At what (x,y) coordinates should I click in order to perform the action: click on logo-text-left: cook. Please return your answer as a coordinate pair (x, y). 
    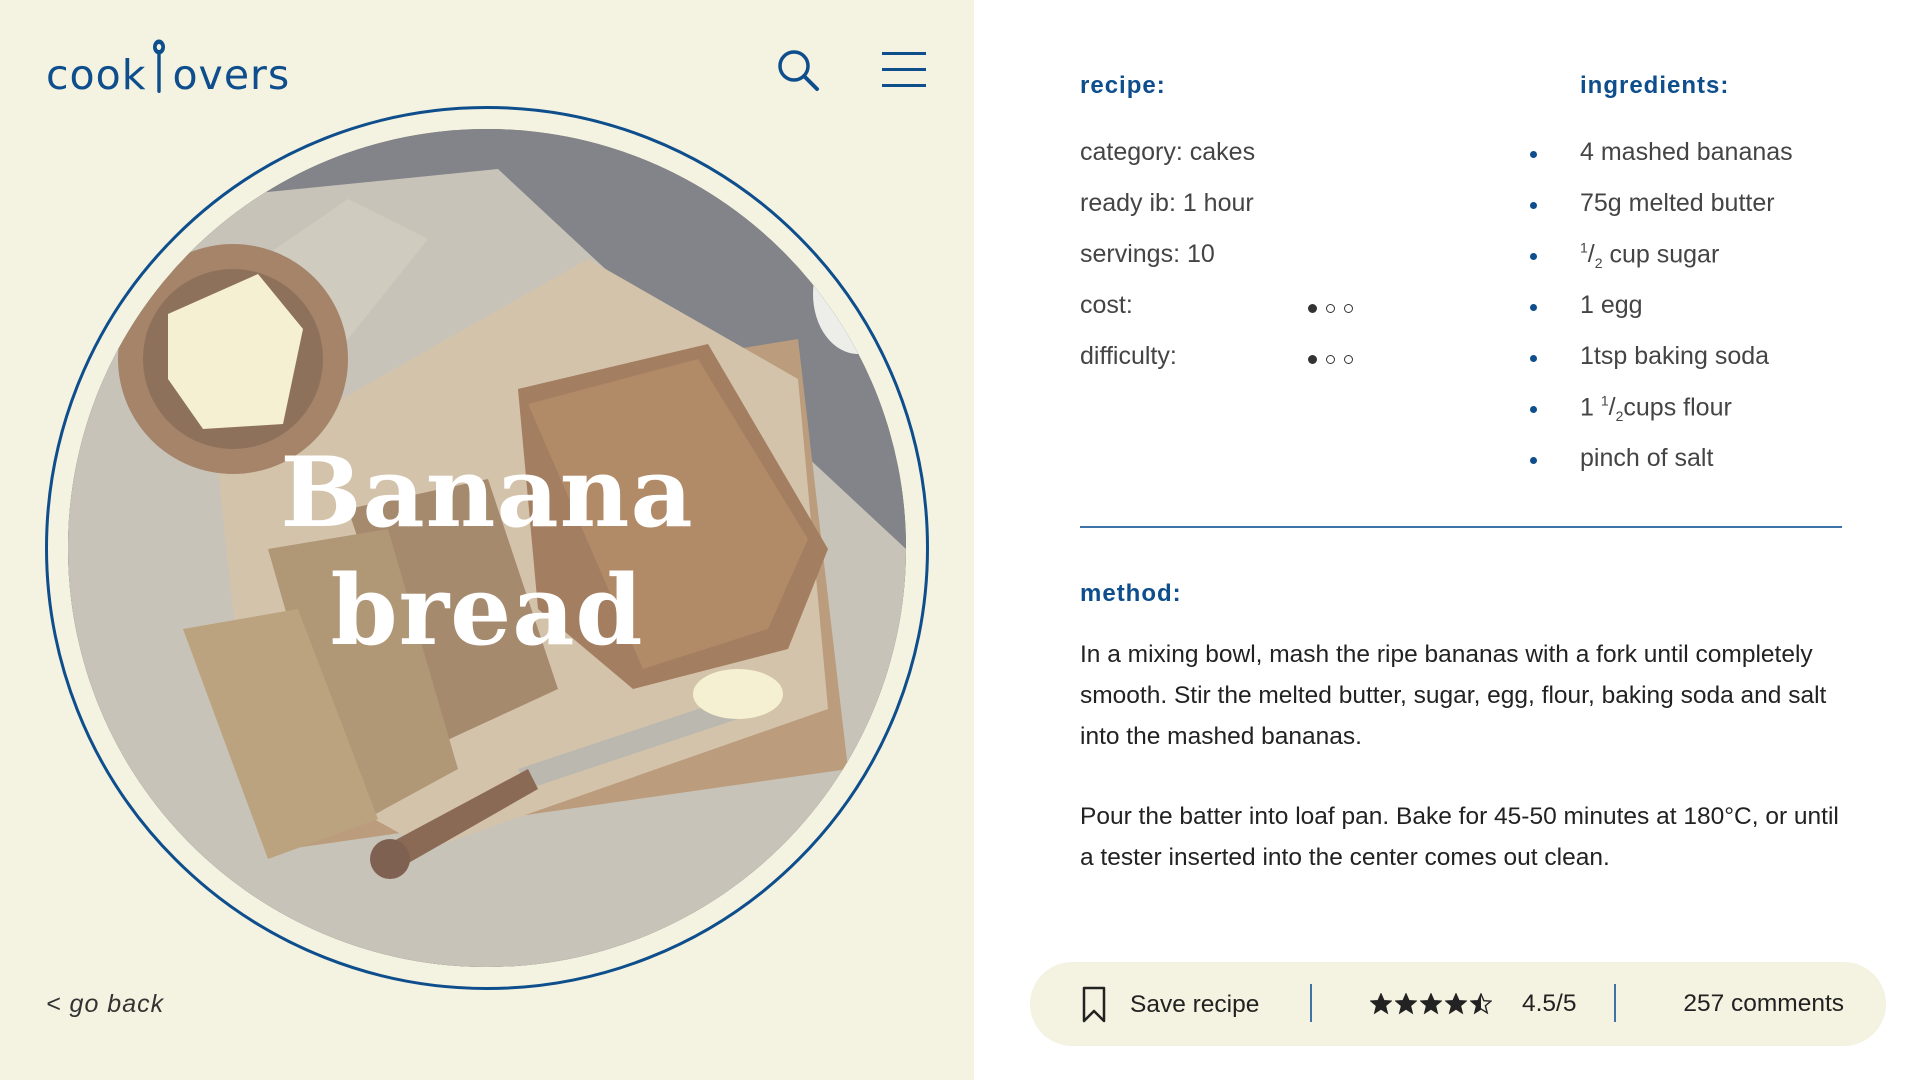
    Looking at the image, I should click on (96, 75).